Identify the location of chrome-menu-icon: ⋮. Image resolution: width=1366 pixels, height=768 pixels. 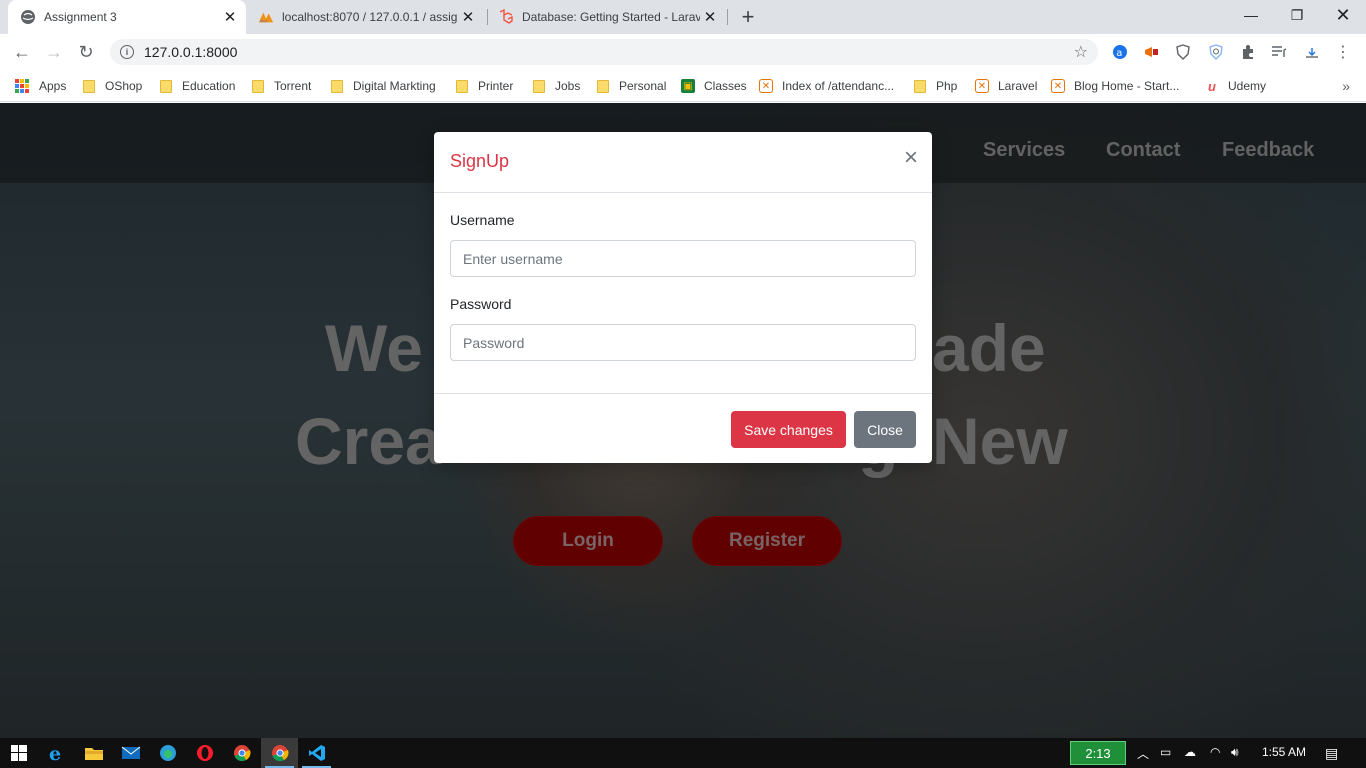
(1343, 52).